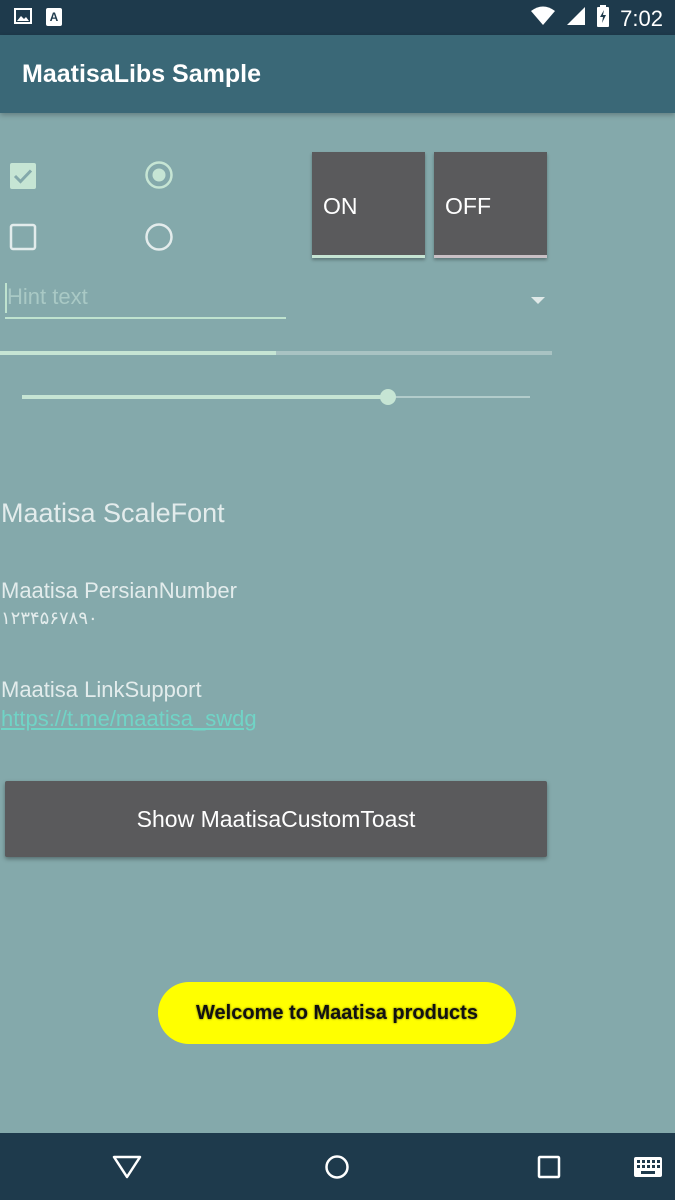 This screenshot has width=675, height=1200. What do you see at coordinates (145, 318) in the screenshot?
I see `input-underline` at bounding box center [145, 318].